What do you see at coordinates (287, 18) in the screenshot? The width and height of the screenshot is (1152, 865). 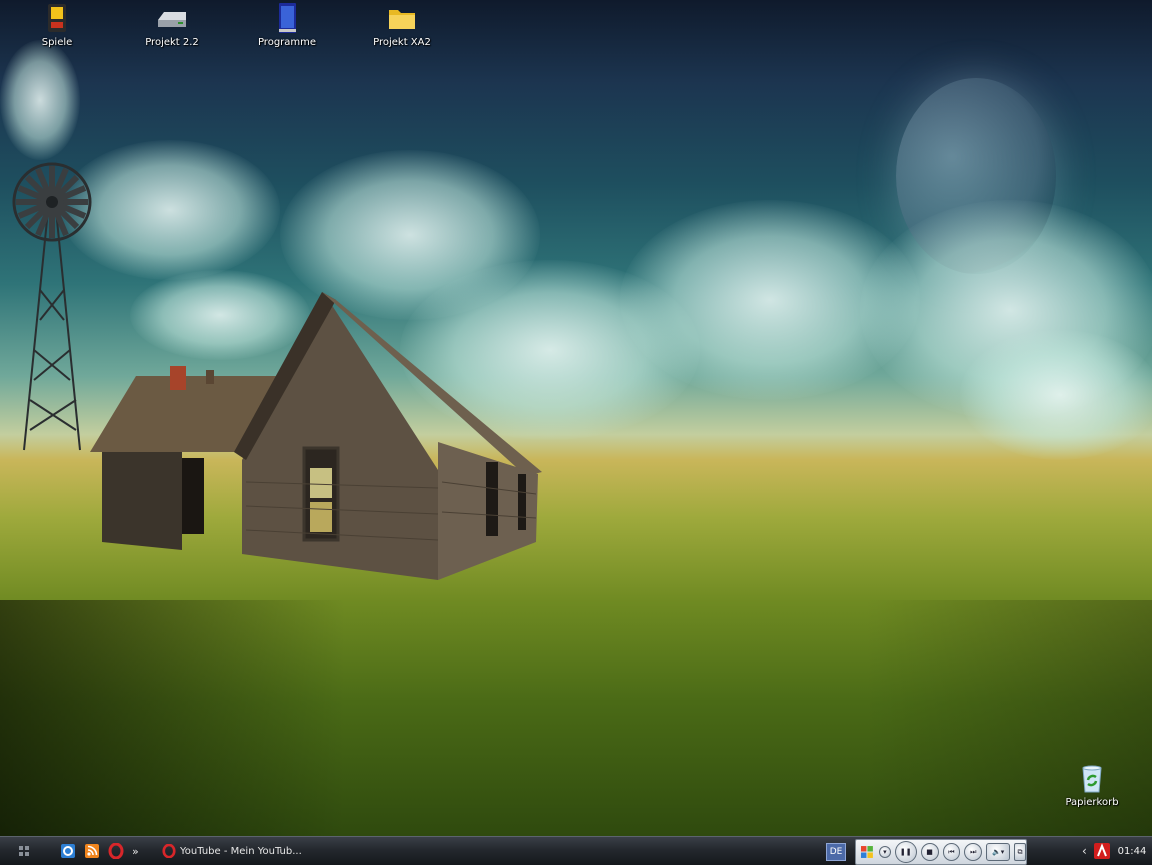 I see `book-icon` at bounding box center [287, 18].